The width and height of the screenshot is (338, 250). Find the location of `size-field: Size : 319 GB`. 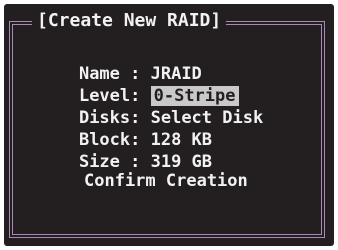

size-field: Size : 319 GB is located at coordinates (125, 150).